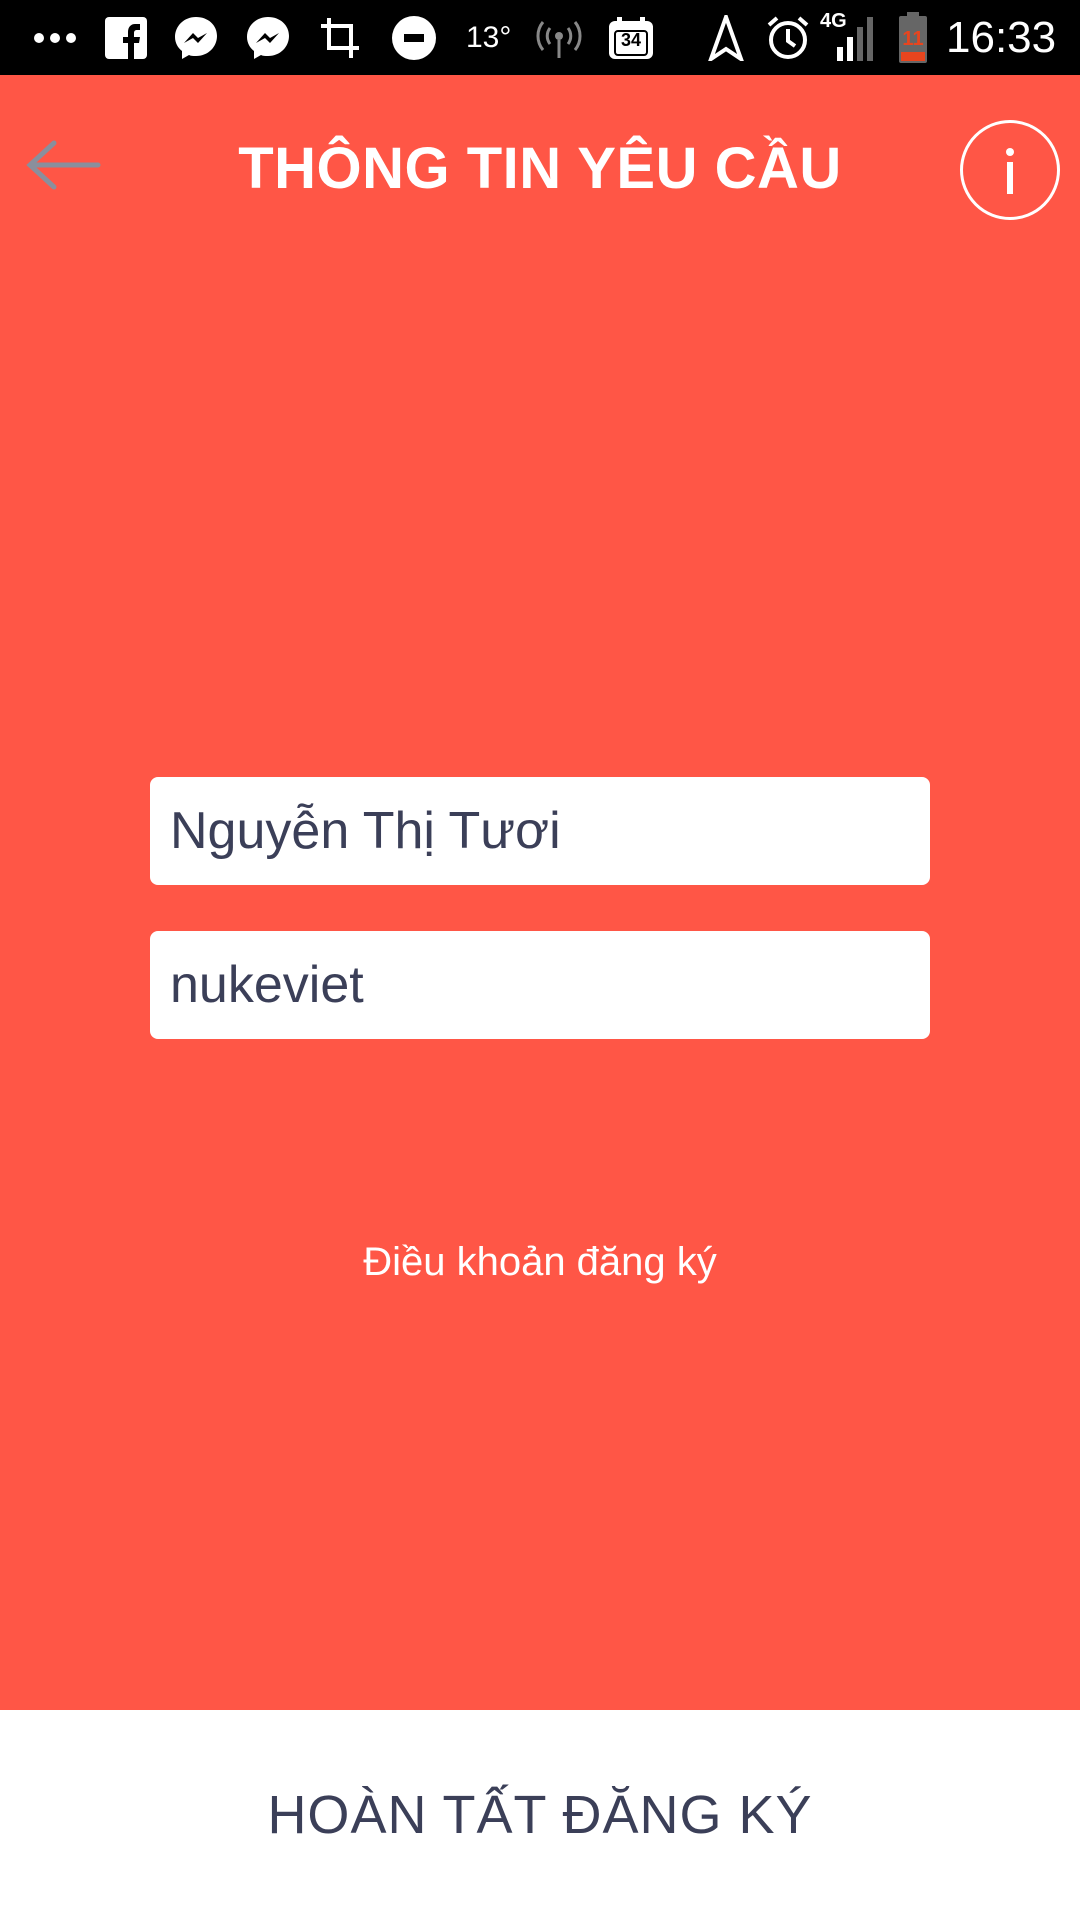 The height and width of the screenshot is (1920, 1080). Describe the element at coordinates (726, 38) in the screenshot. I see `navigation-icon` at that location.